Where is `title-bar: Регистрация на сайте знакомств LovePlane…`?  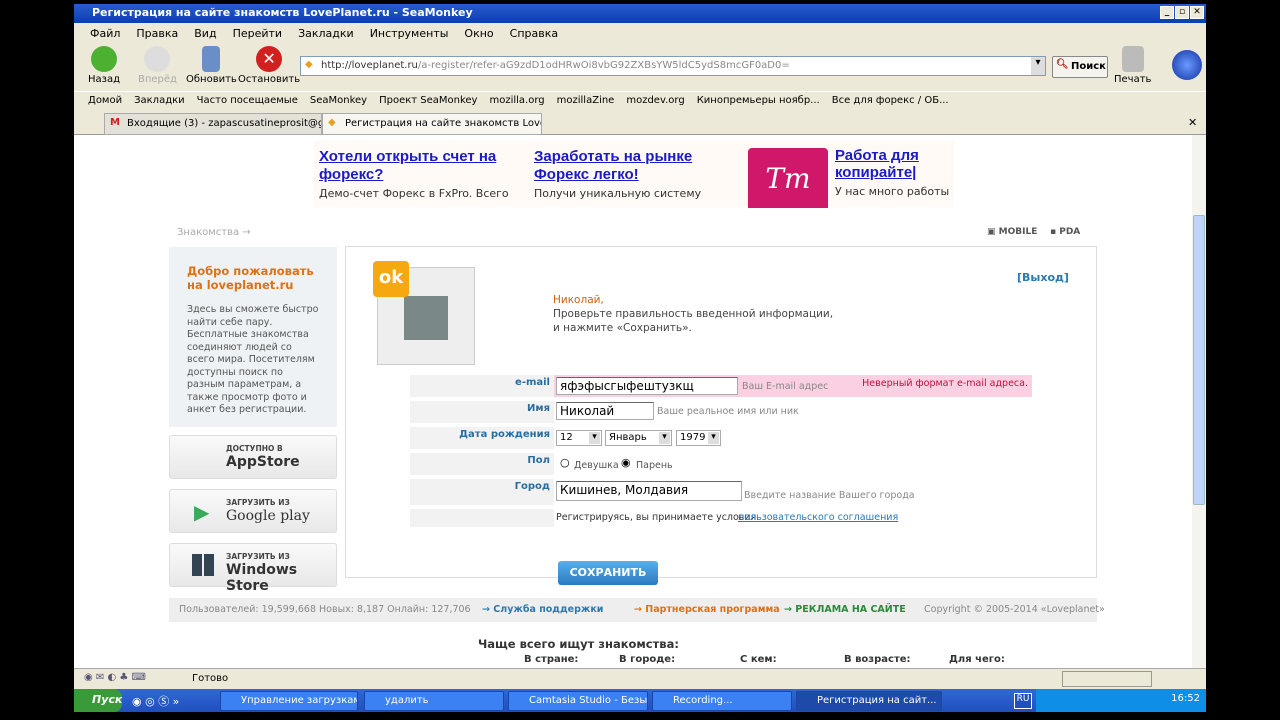 title-bar: Регистрация на сайте знакомств LovePlane… is located at coordinates (640, 13).